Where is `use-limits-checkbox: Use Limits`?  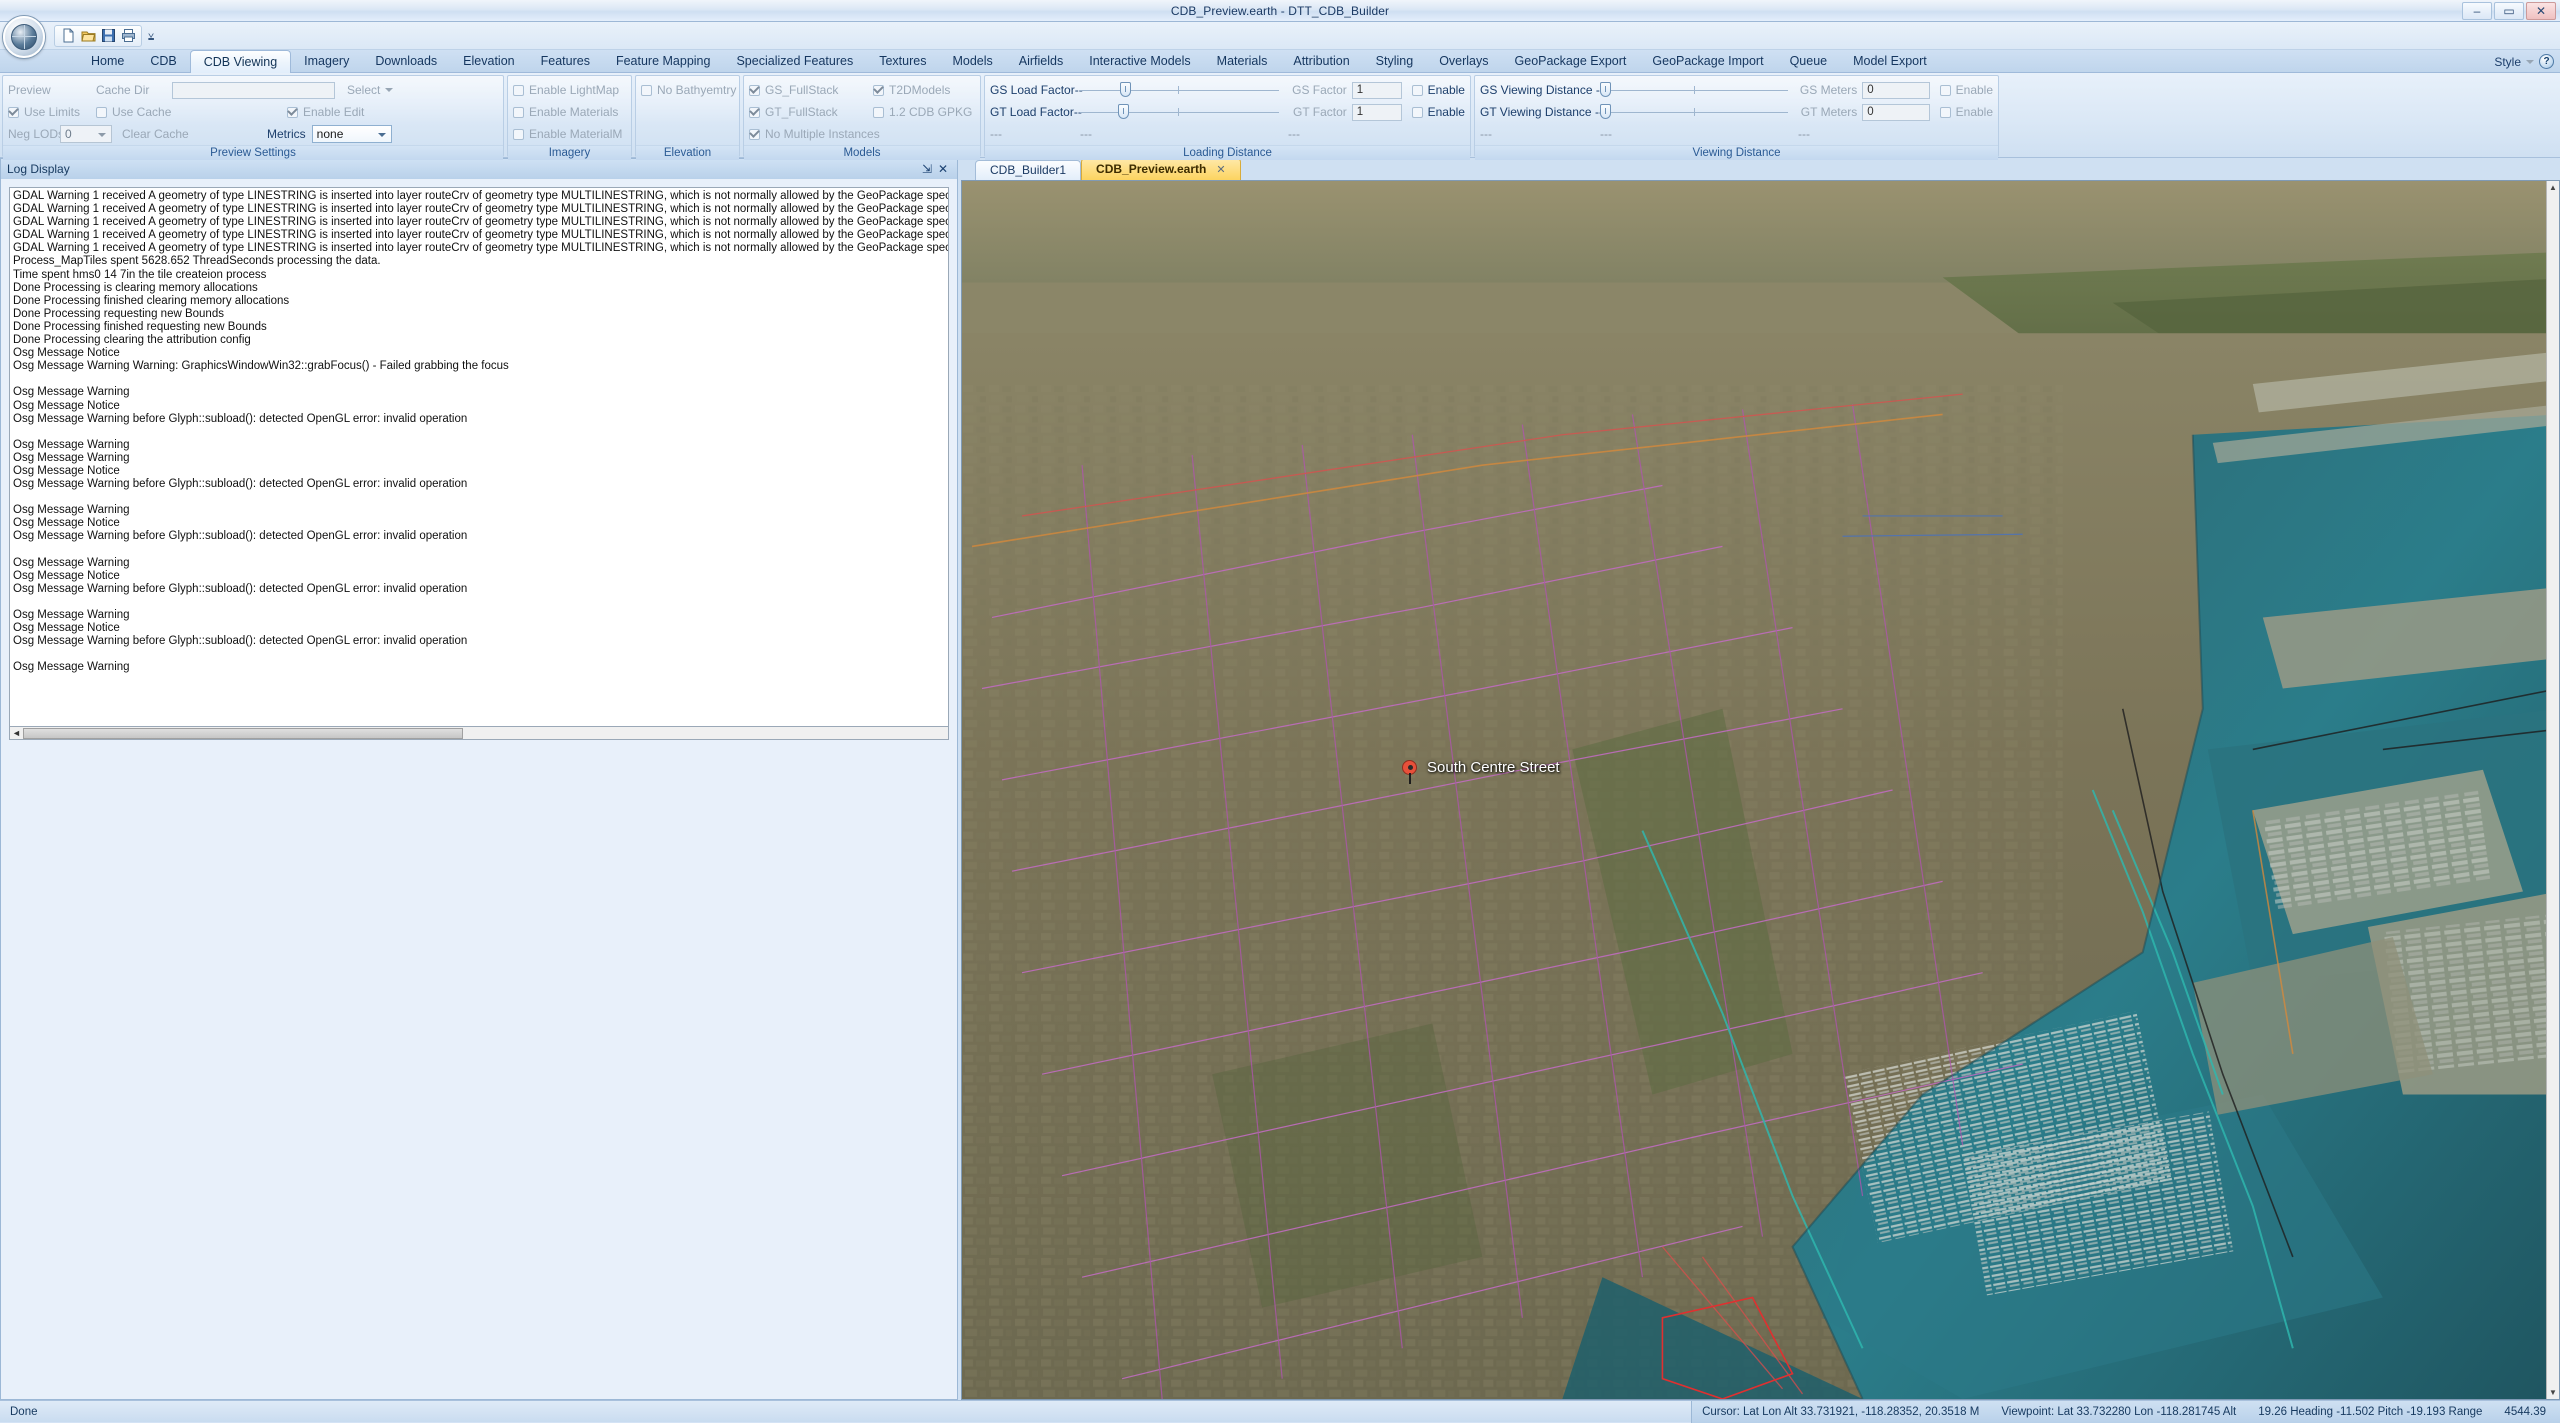
use-limits-checkbox: Use Limits is located at coordinates (52, 112).